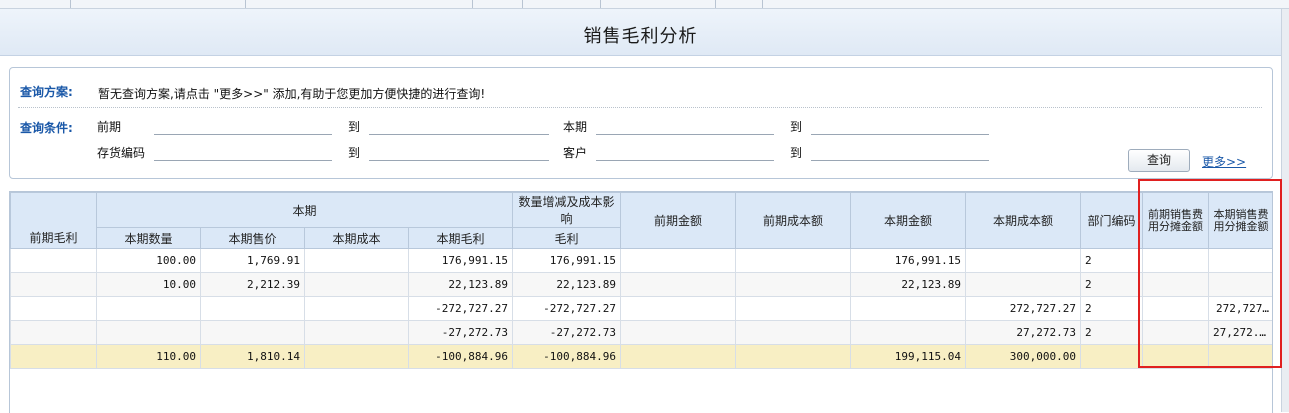  Describe the element at coordinates (459, 152) in the screenshot. I see `inventory-code-to-input` at that location.